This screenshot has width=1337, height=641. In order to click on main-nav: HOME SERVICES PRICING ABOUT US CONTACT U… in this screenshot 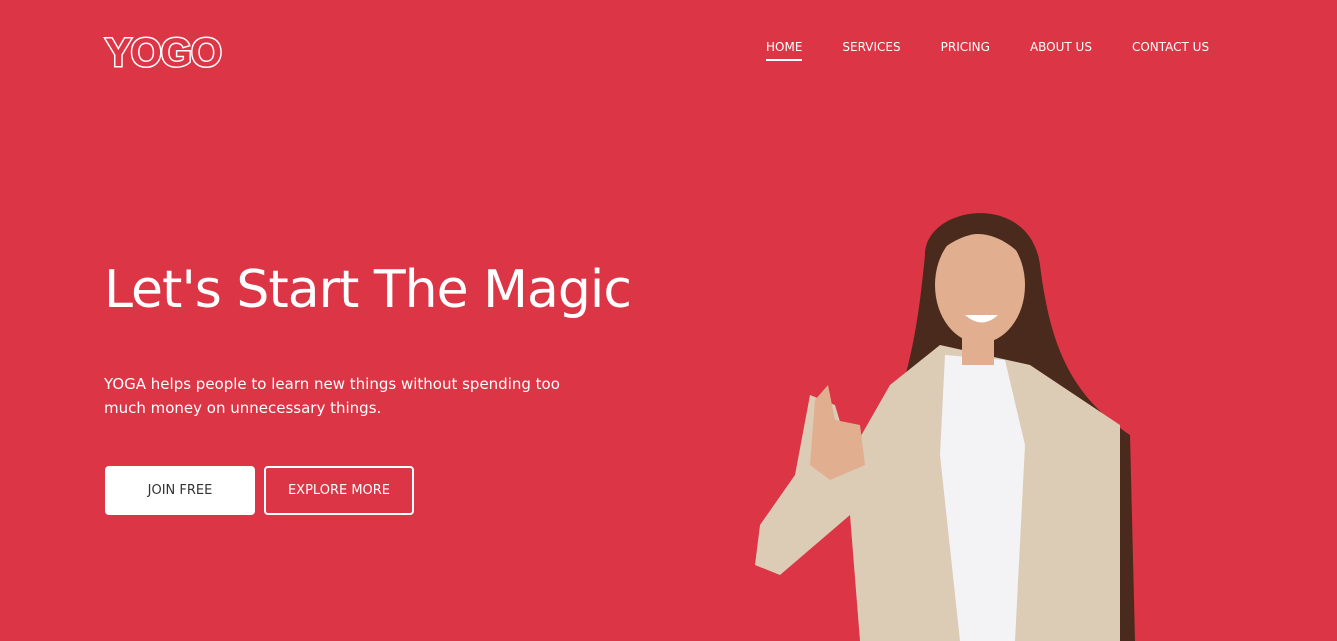, I will do `click(987, 50)`.